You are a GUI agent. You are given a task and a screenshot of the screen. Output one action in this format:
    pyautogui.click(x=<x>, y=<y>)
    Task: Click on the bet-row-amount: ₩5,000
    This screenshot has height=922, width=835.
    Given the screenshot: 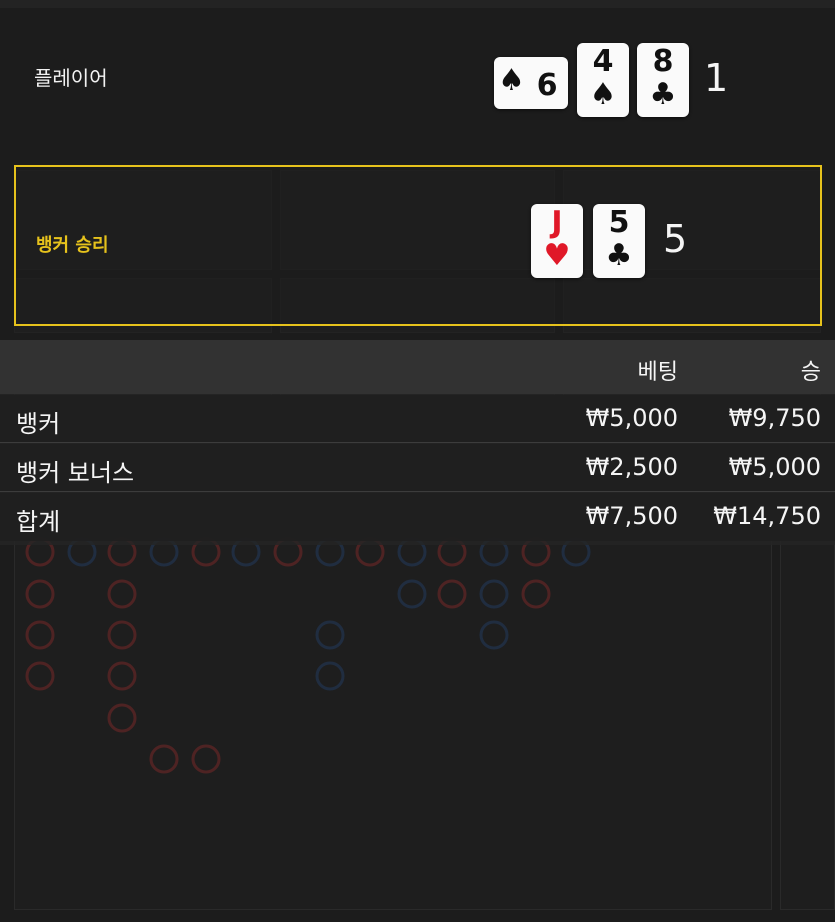 What is the action you would take?
    pyautogui.click(x=631, y=418)
    